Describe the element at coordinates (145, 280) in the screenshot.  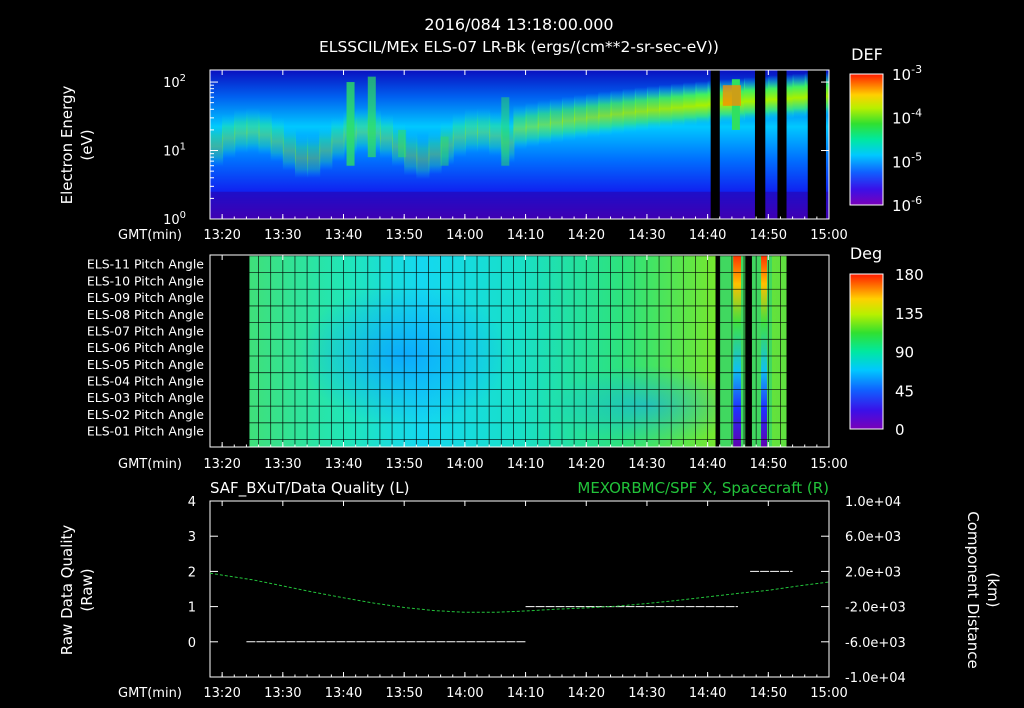
I see `pitch-angle-row-label: ELS-10 Pitch Angle` at that location.